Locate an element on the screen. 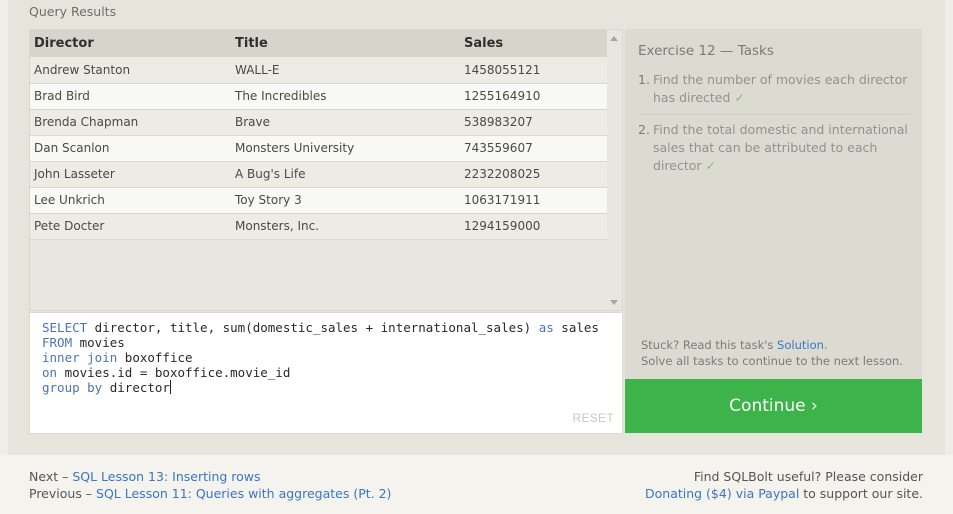 This screenshot has width=953, height=514. cell-sales: 743559607 is located at coordinates (534, 148).